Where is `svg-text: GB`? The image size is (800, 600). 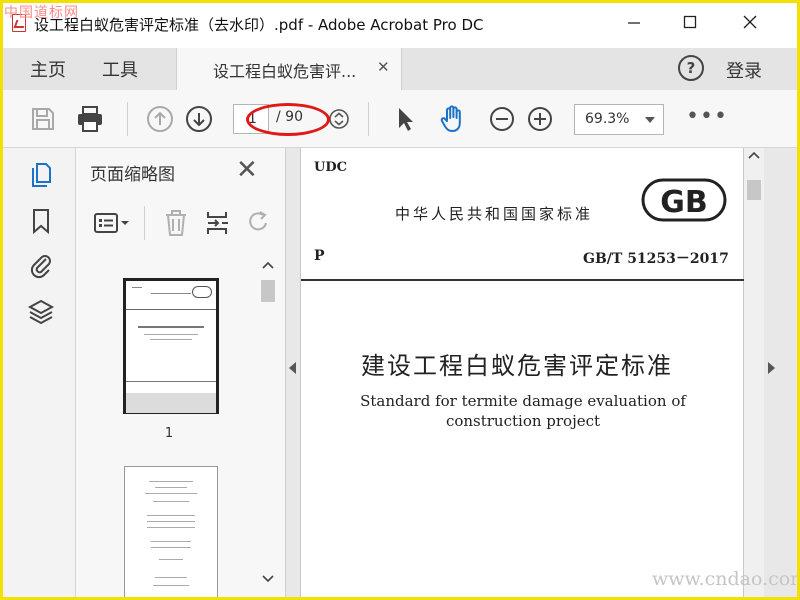 svg-text: GB is located at coordinates (684, 202).